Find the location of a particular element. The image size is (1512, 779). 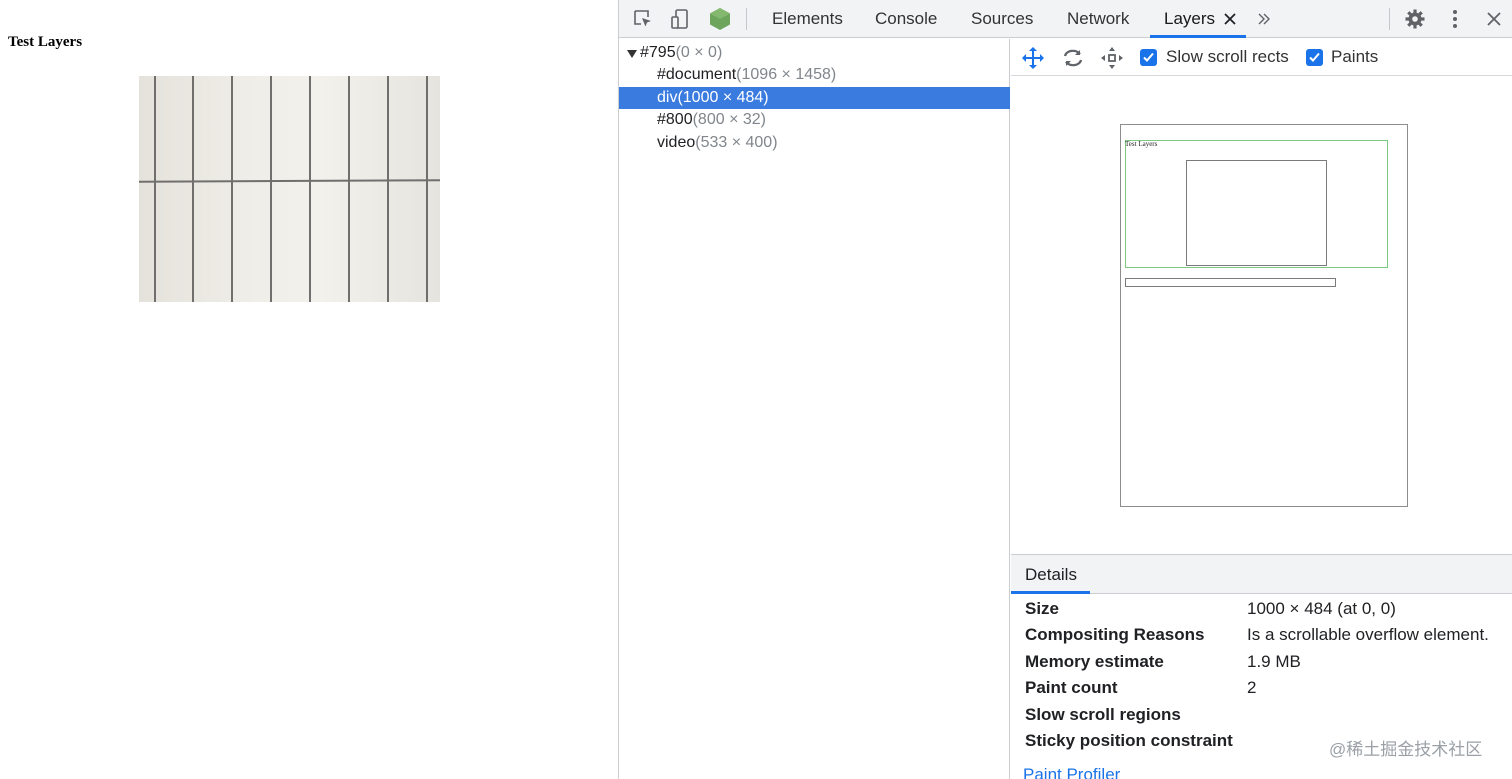

detail-key: Memory estimate is located at coordinates (1094, 661).